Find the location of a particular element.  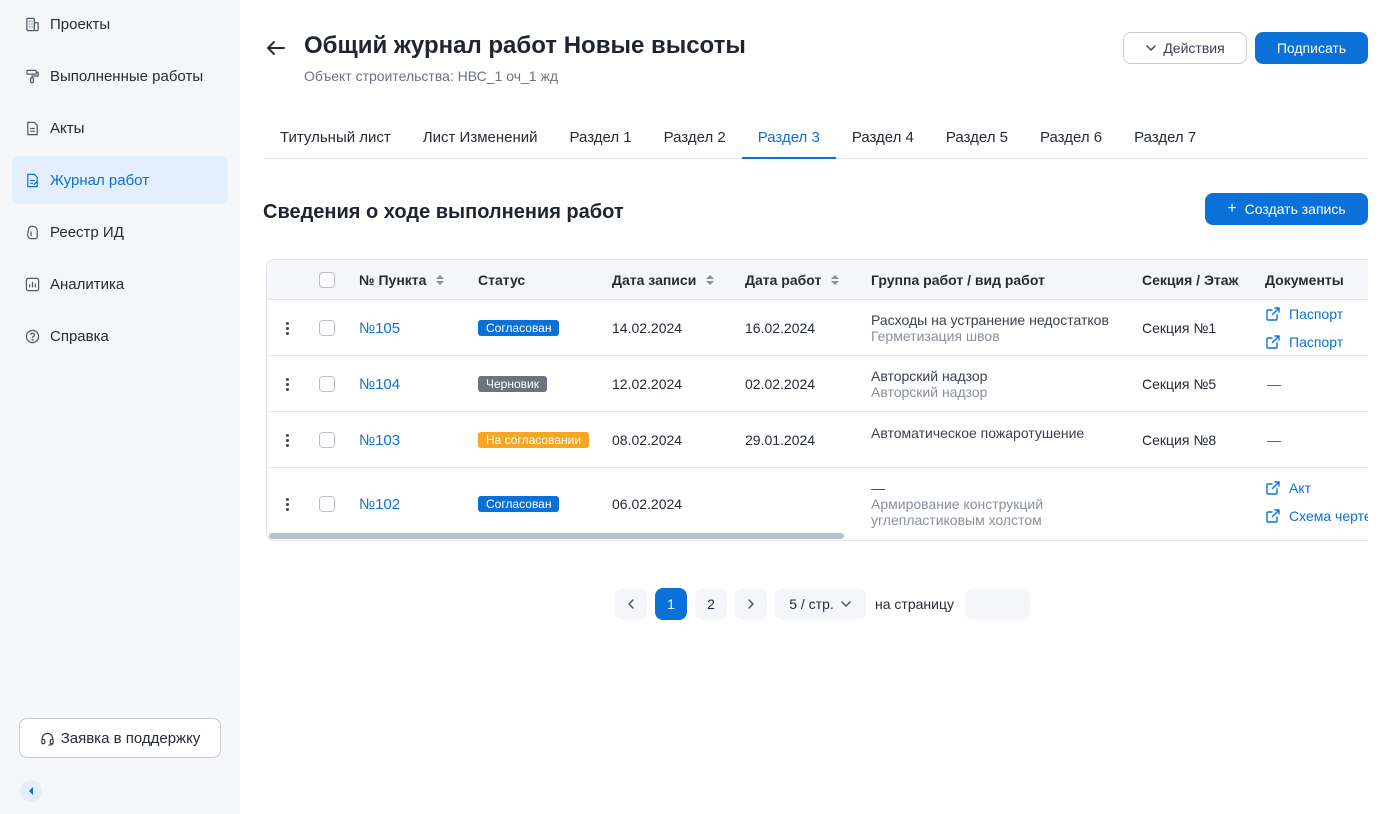

column-header-label: Дата записи is located at coordinates (654, 280).